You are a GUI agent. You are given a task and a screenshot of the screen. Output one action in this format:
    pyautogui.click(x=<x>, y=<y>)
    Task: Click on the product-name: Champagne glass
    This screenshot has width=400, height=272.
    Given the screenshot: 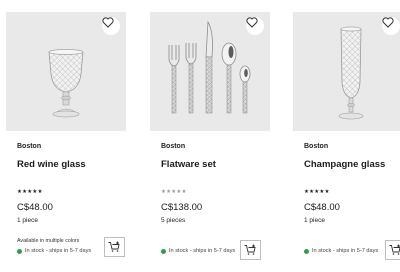 What is the action you would take?
    pyautogui.click(x=344, y=164)
    